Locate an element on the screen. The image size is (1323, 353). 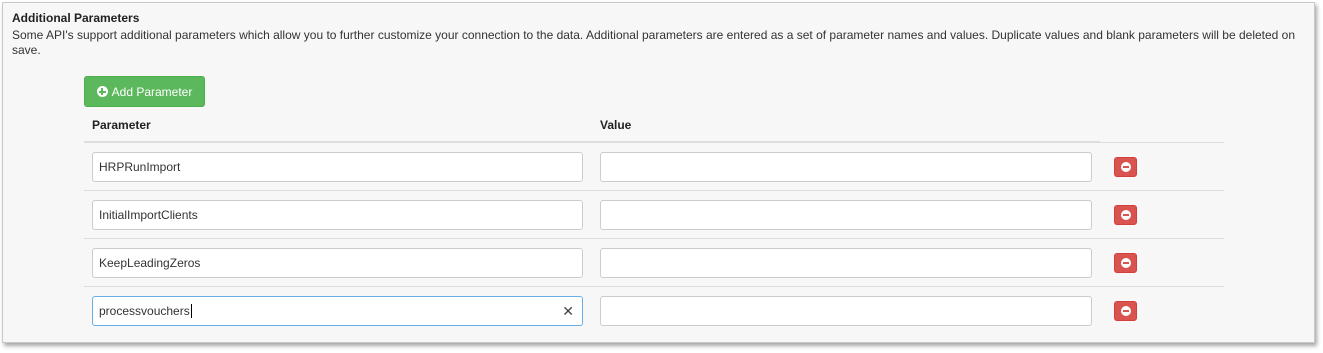
parameter-input-value: InitialImportClients is located at coordinates (148, 215).